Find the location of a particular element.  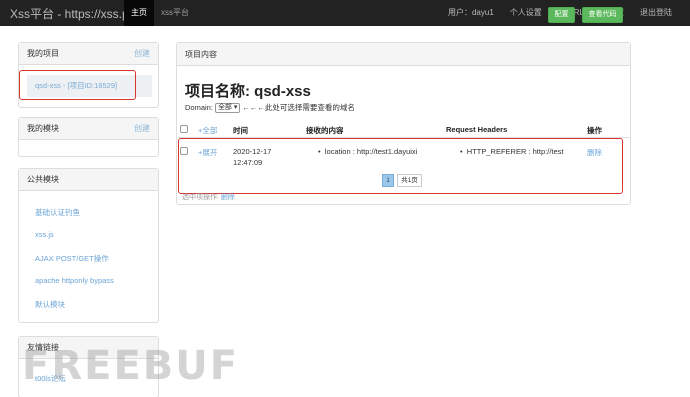

selected-ops: 选中项操作: 删除 is located at coordinates (208, 197).